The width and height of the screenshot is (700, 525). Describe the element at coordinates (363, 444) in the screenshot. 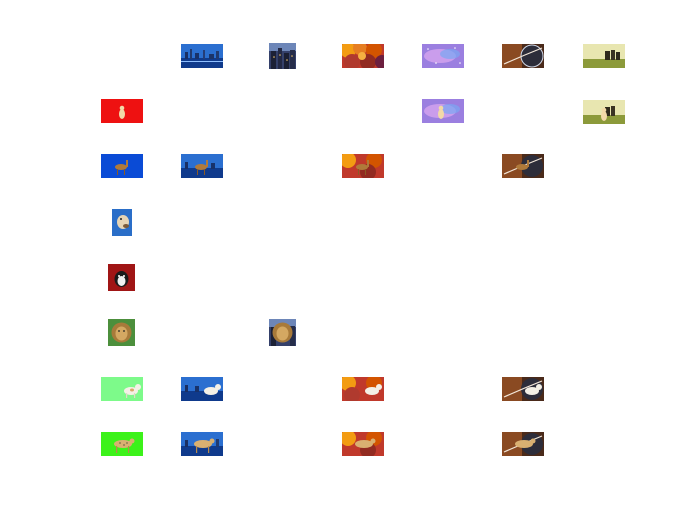

I see `colorful-cheetah-composite-thumbnail` at that location.